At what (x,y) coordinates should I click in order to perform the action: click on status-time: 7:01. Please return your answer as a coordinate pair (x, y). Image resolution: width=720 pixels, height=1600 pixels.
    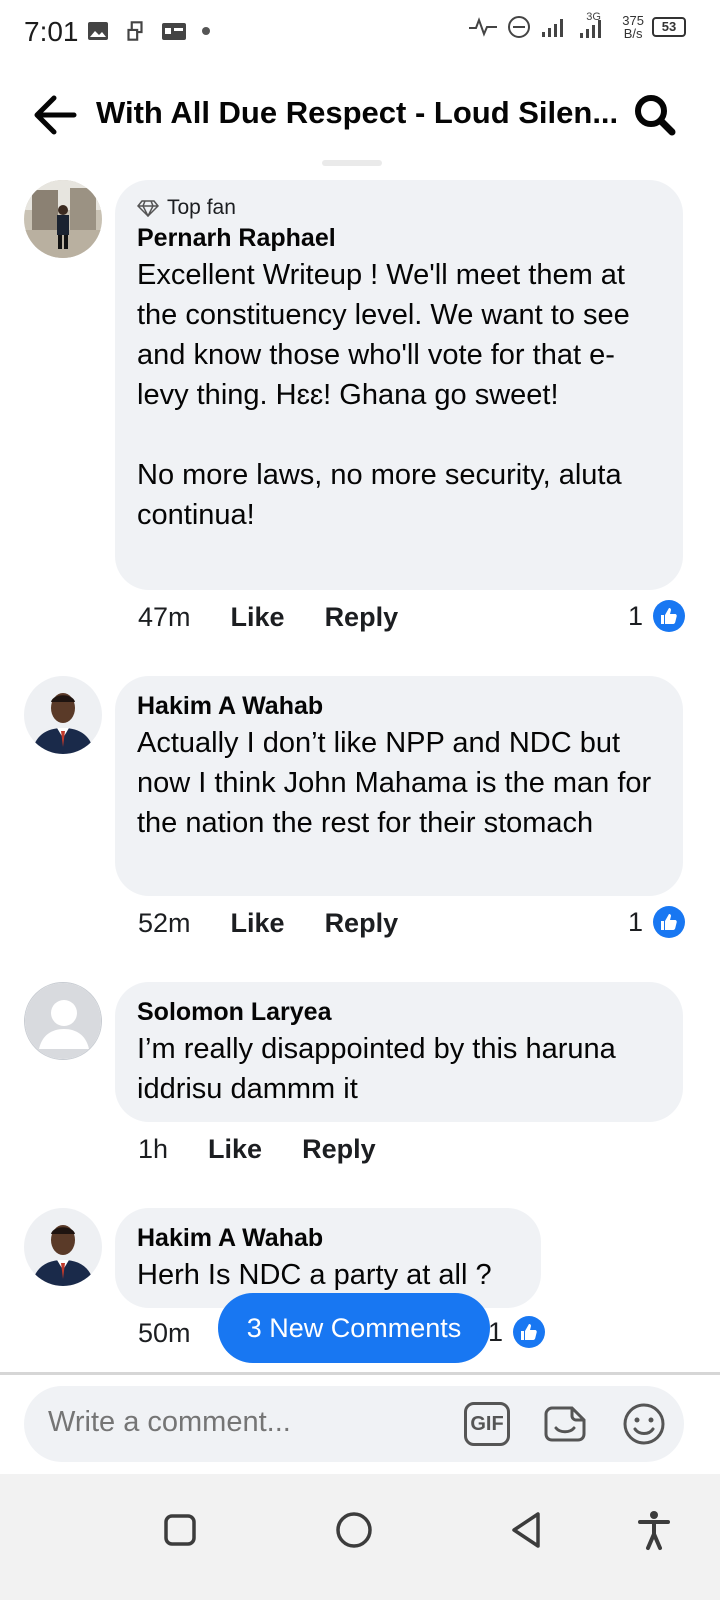
    Looking at the image, I should click on (51, 31).